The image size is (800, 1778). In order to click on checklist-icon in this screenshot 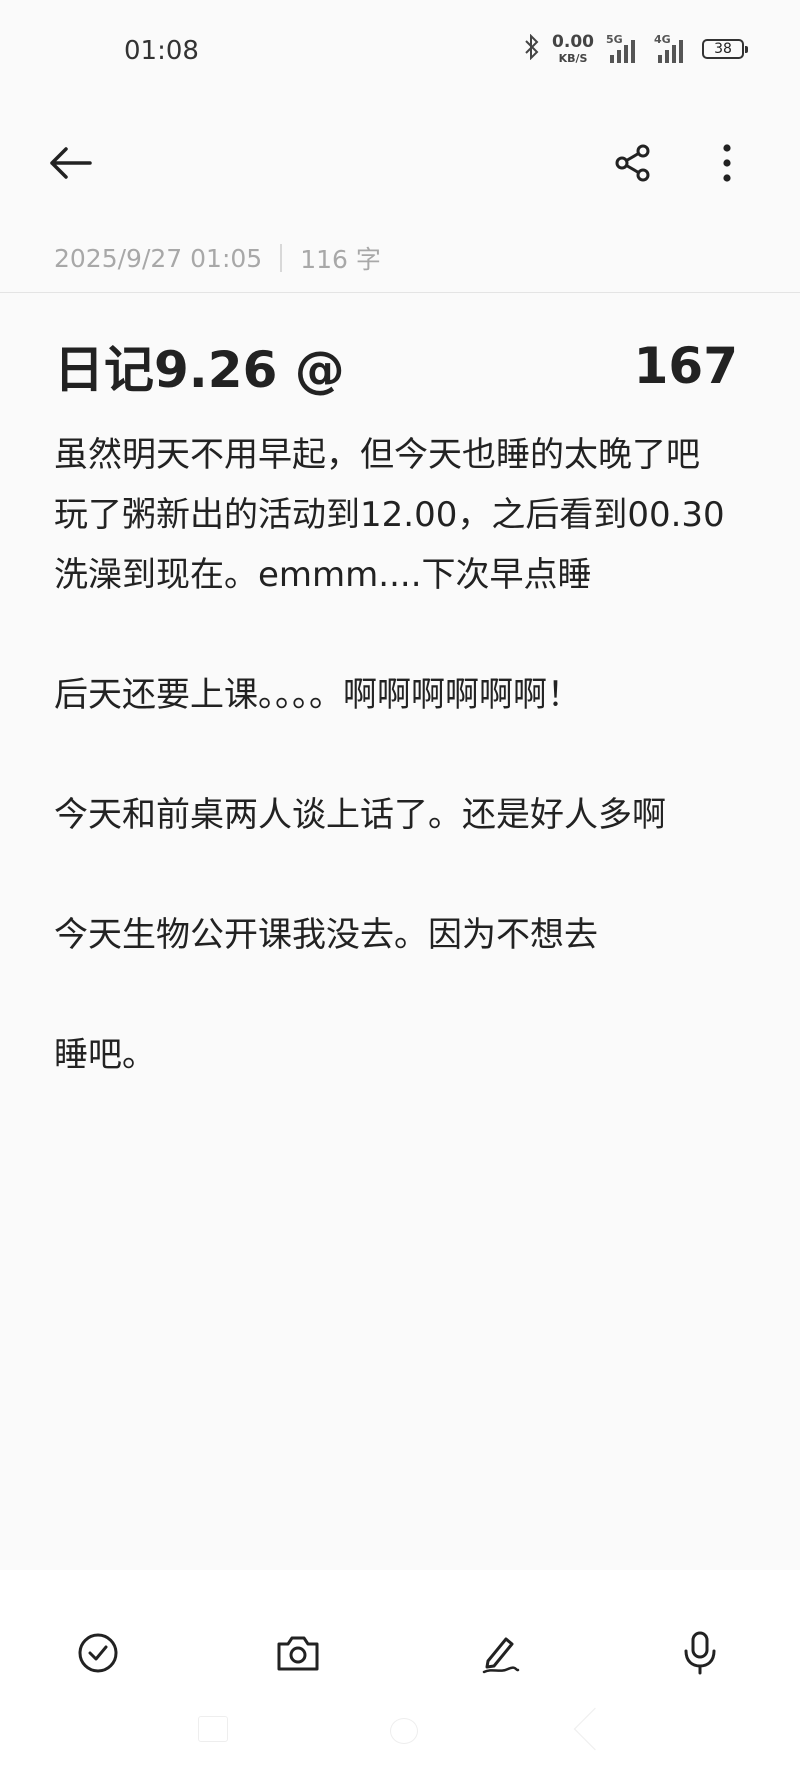, I will do `click(98, 1655)`.